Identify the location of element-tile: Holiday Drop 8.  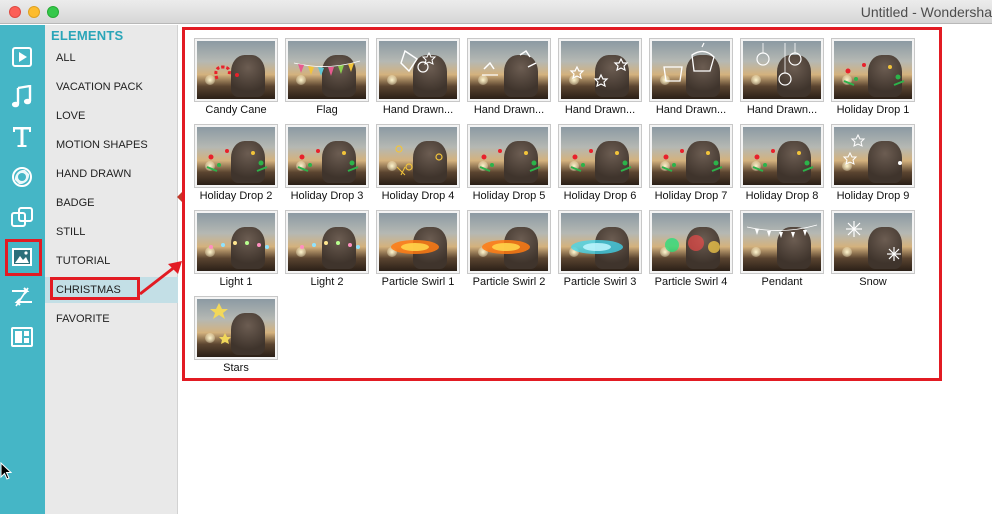
(776, 159).